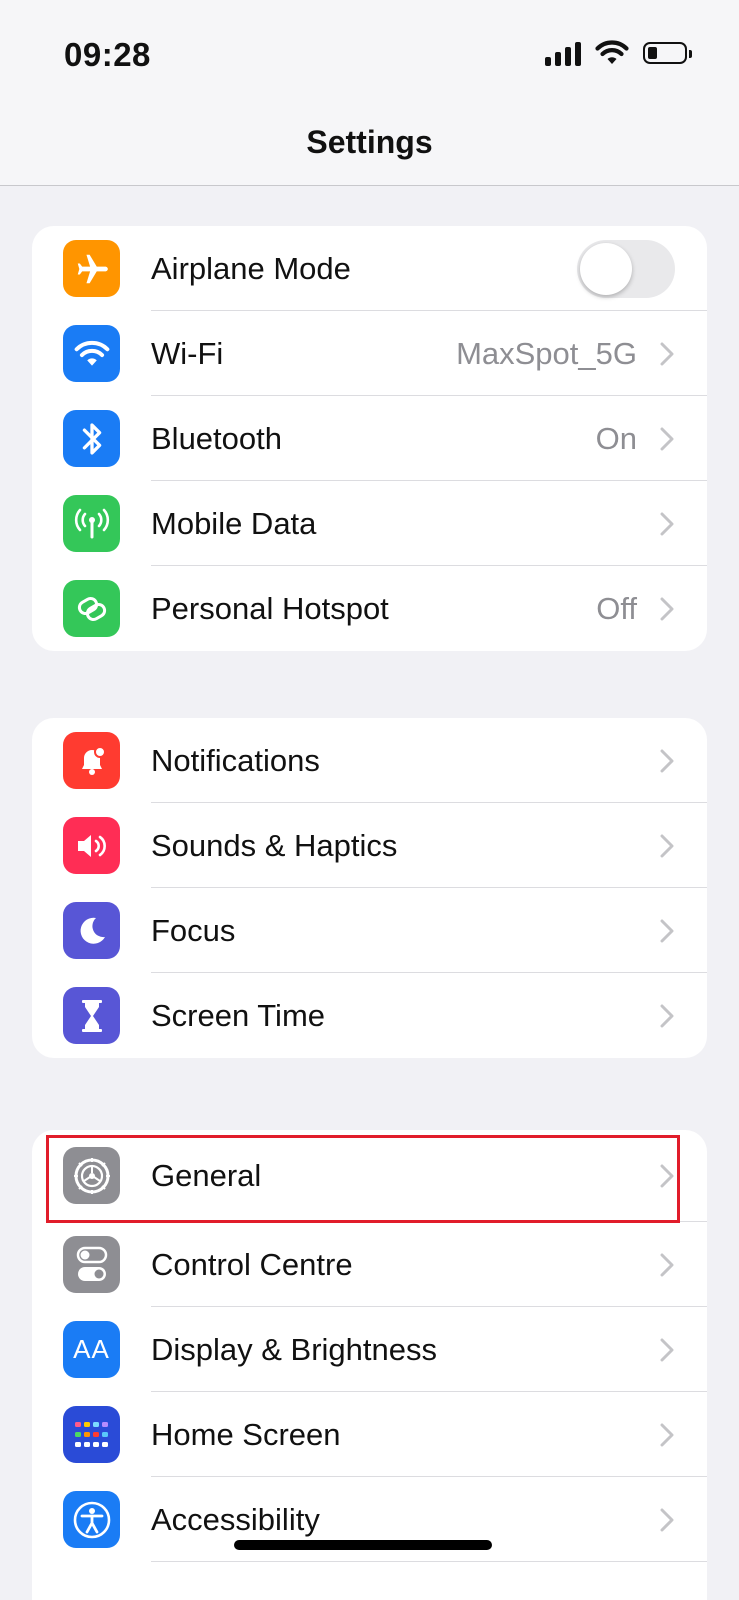 This screenshot has height=1600, width=739. I want to click on row-label: Accessibility, so click(235, 1519).